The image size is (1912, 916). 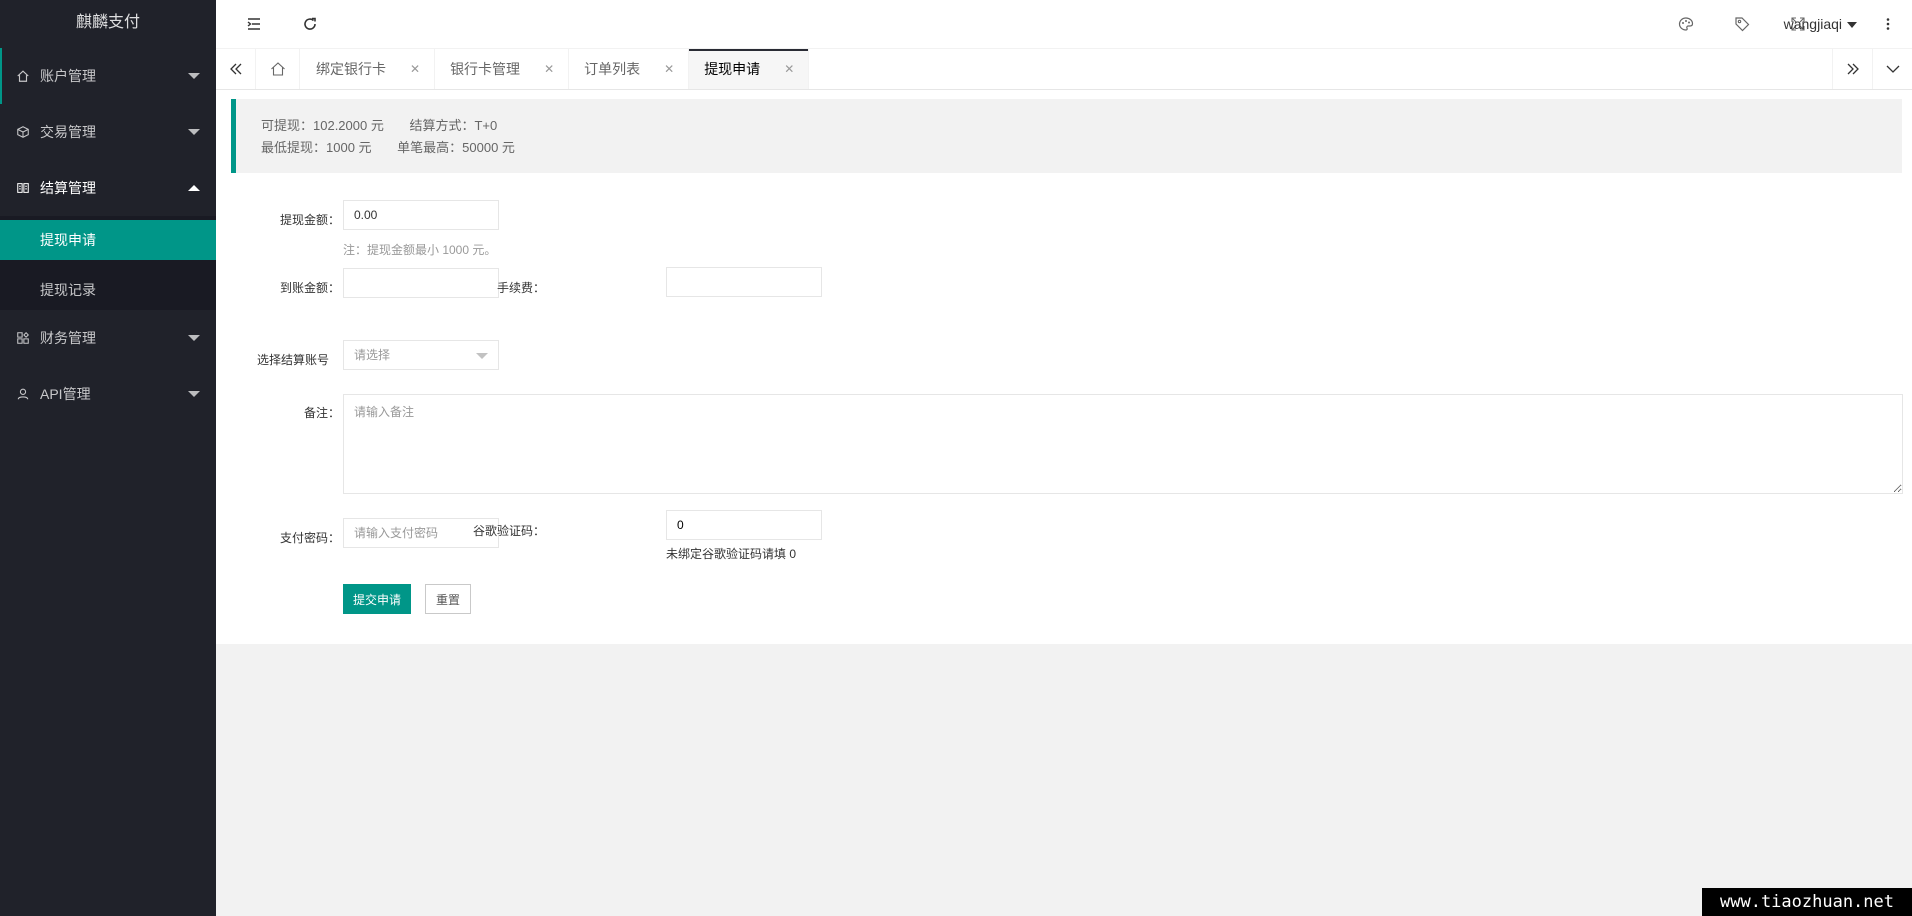 What do you see at coordinates (351, 69) in the screenshot?
I see `tab-label: 绑定银行卡` at bounding box center [351, 69].